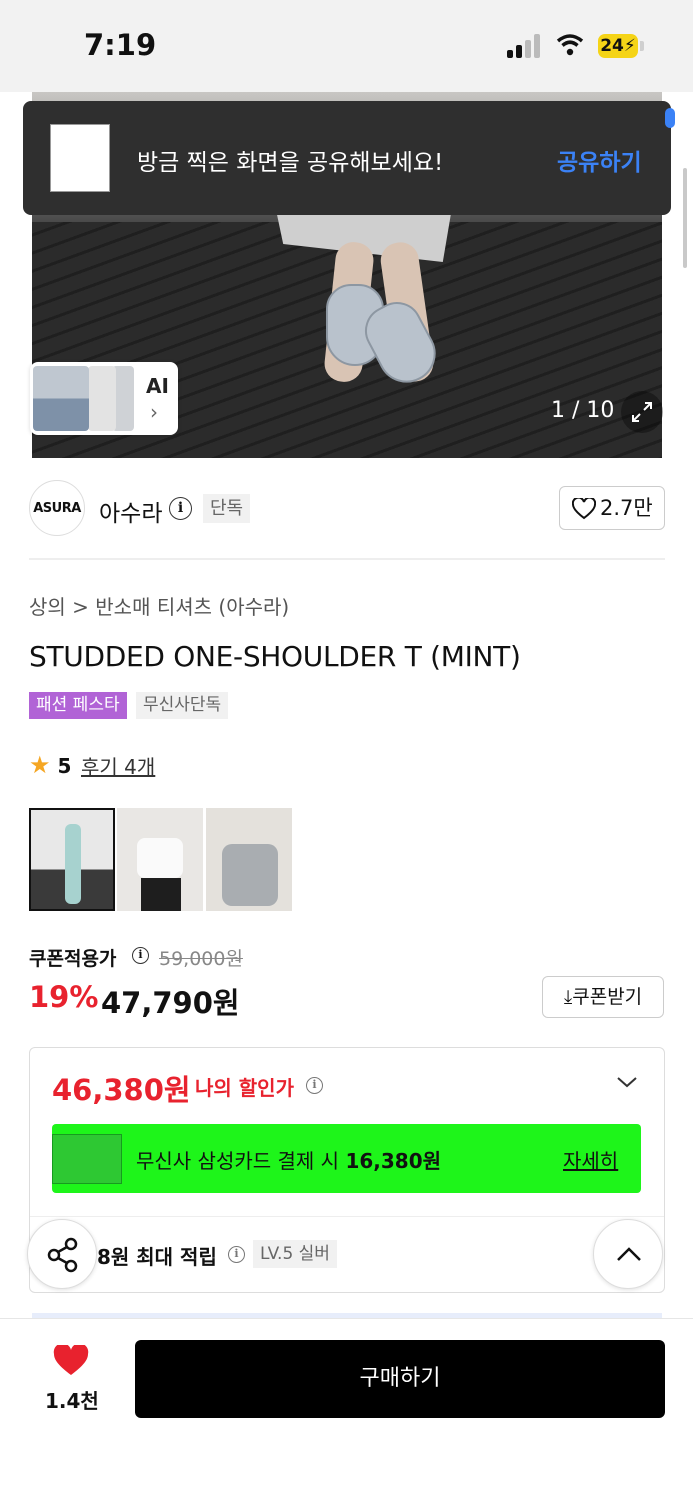 The height and width of the screenshot is (1500, 693). I want to click on breadcrumb: 상의 > 반소매 티셔츠 (아수라), so click(159, 605).